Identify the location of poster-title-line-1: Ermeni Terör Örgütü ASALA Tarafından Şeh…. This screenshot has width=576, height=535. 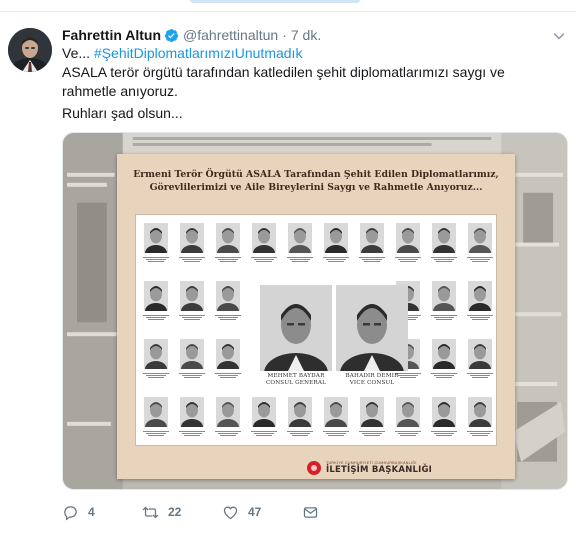
(316, 174).